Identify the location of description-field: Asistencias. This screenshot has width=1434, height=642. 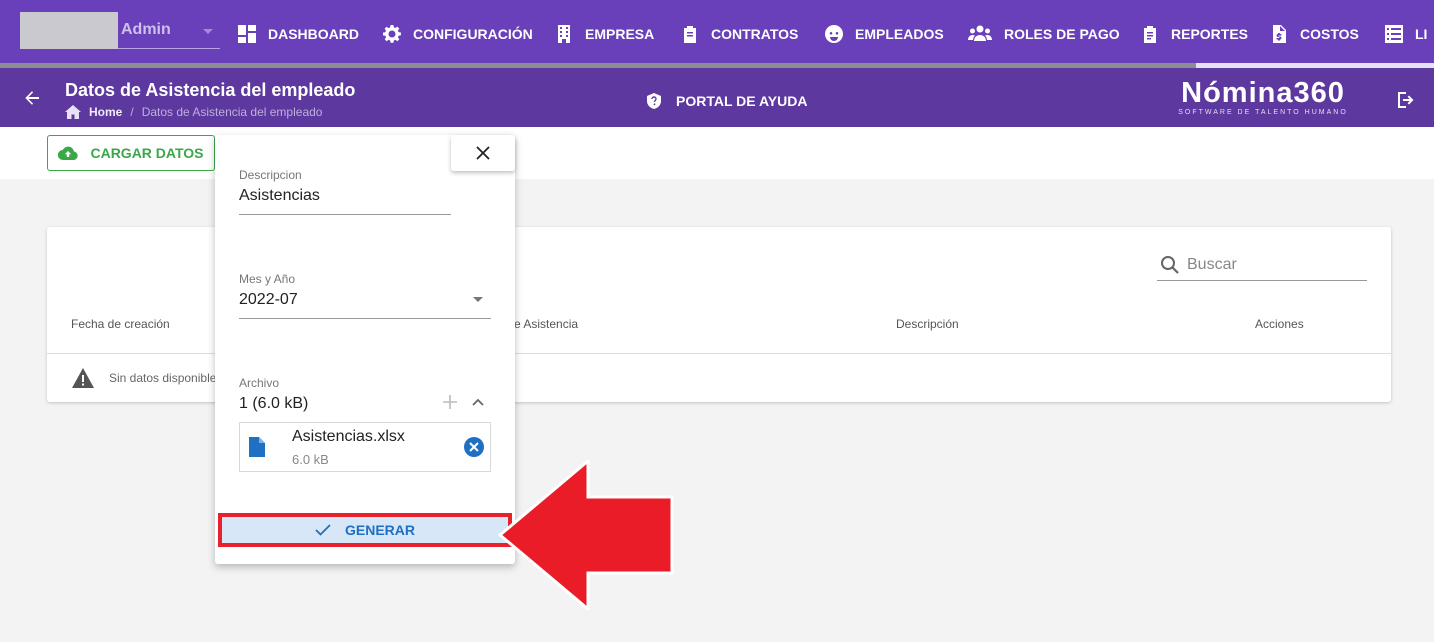
(279, 196).